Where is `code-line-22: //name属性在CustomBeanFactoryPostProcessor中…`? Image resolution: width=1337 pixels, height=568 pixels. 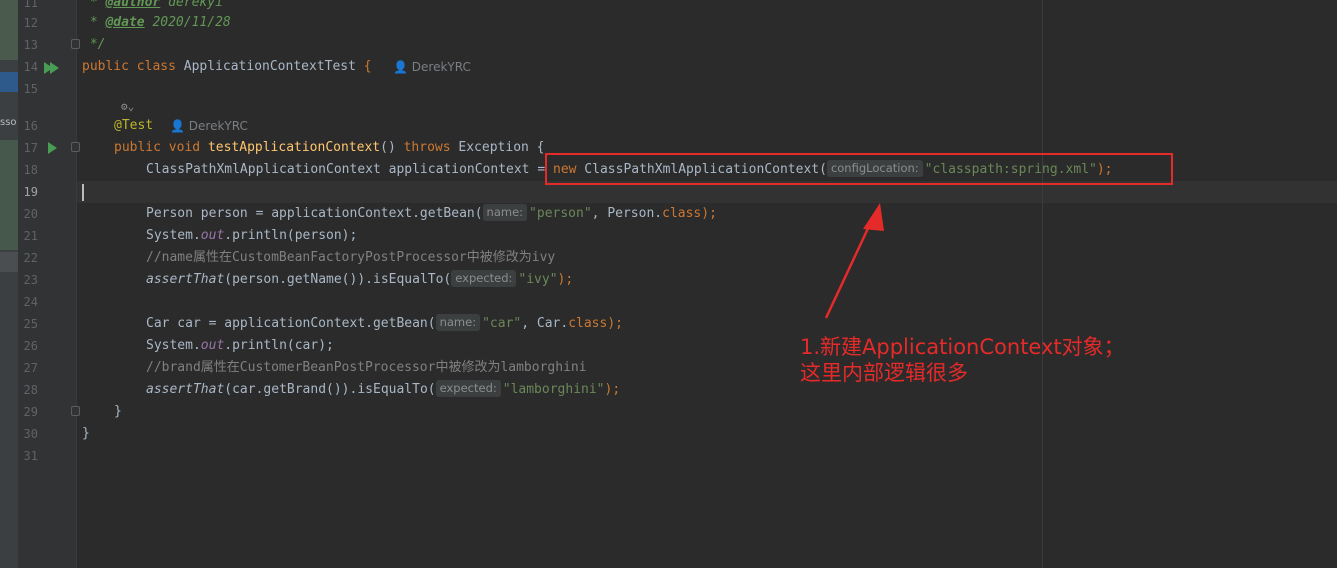 code-line-22: //name属性在CustomBeanFactoryPostProcessor中… is located at coordinates (351, 257).